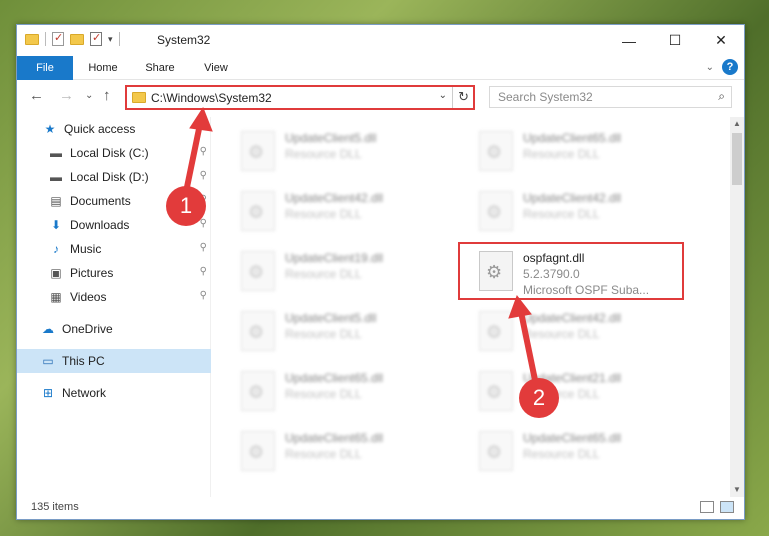 The height and width of the screenshot is (536, 769). Describe the element at coordinates (710, 67) in the screenshot. I see `expand-ribbon-icon: ⌄` at that location.